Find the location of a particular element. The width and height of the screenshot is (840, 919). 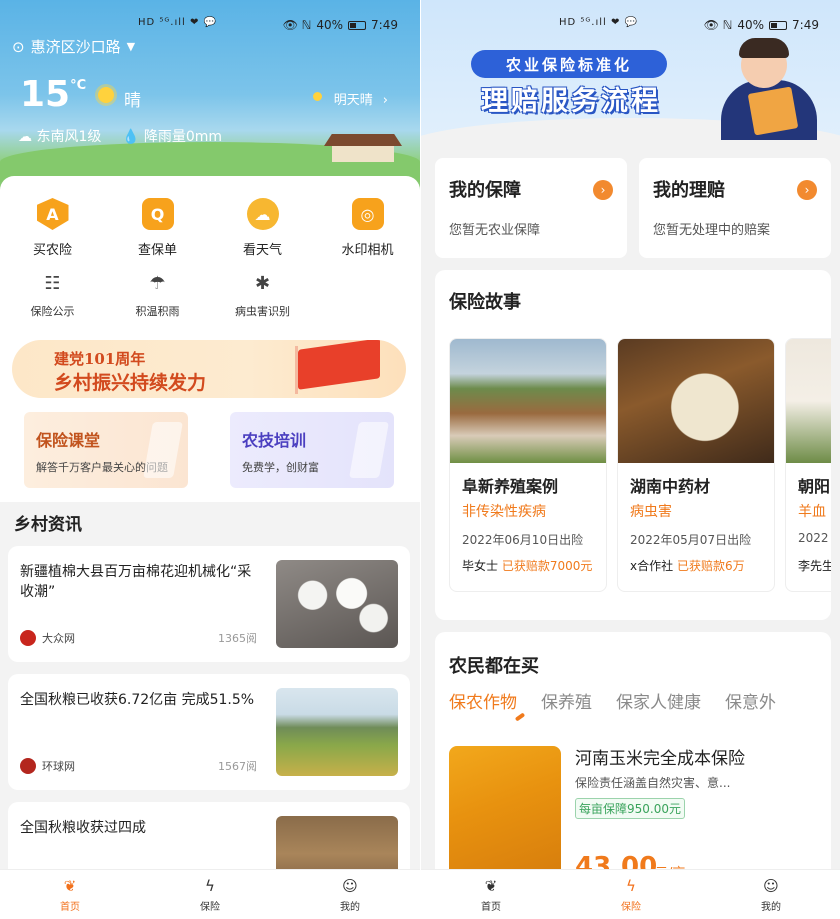

story-card: 朝阳 羊血 2022 李先生 is located at coordinates (808, 465).